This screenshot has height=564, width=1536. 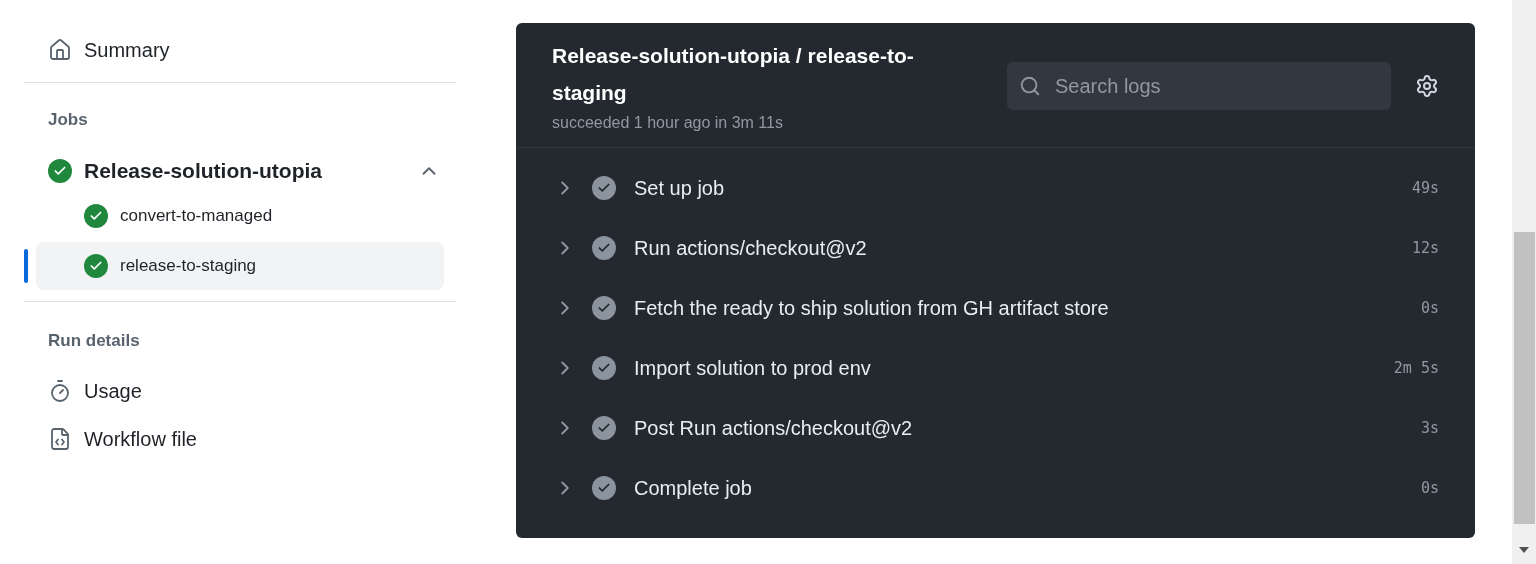 What do you see at coordinates (1030, 86) in the screenshot?
I see `search-icon` at bounding box center [1030, 86].